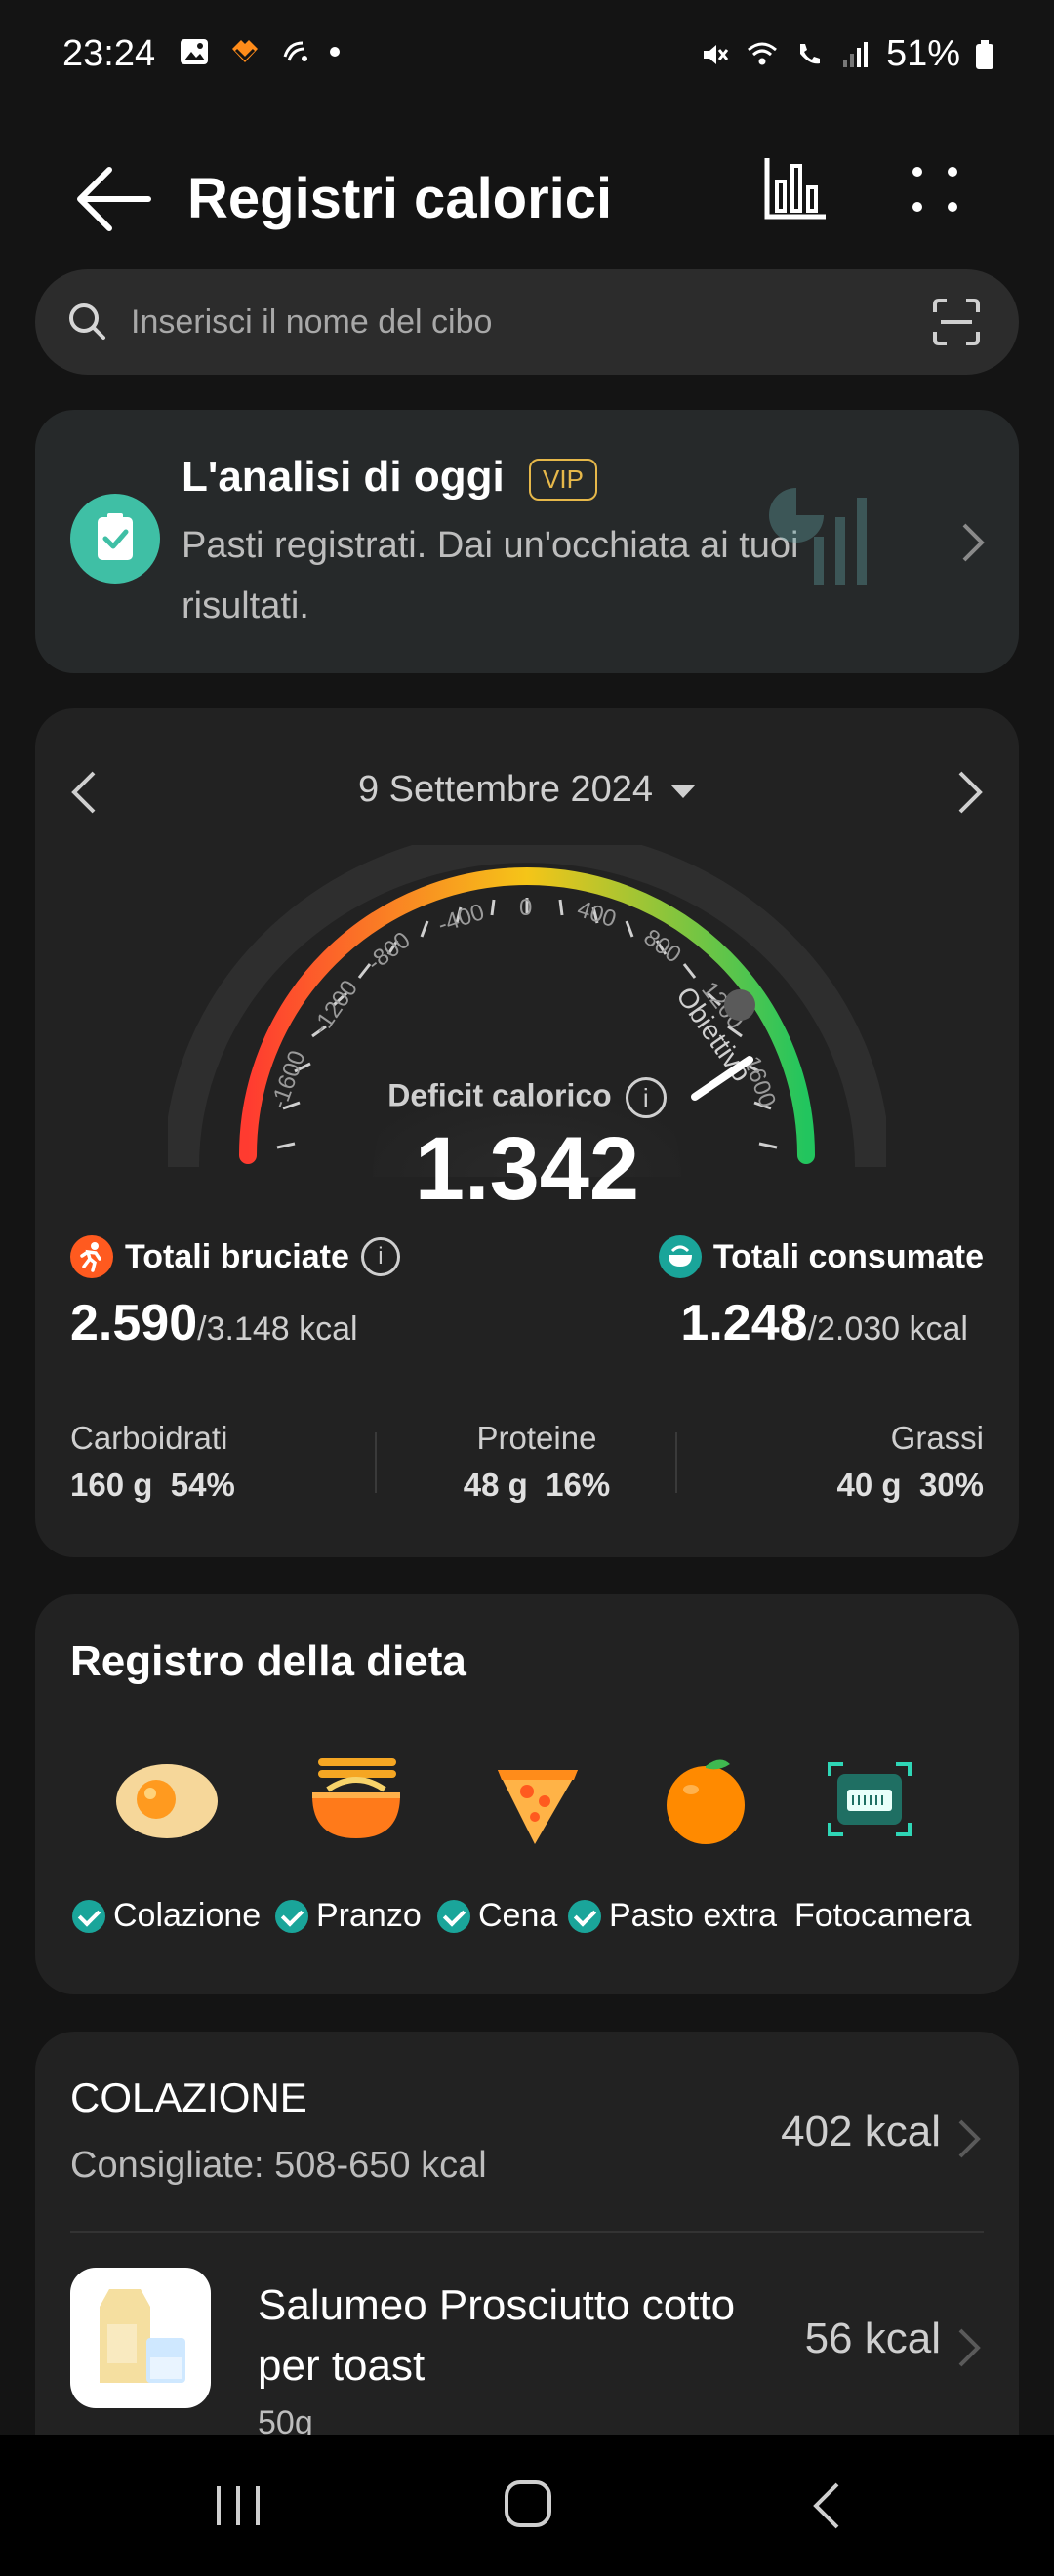  Describe the element at coordinates (152, 1462) in the screenshot. I see `macro-carbs: Carboidrati 160 g 54%` at that location.